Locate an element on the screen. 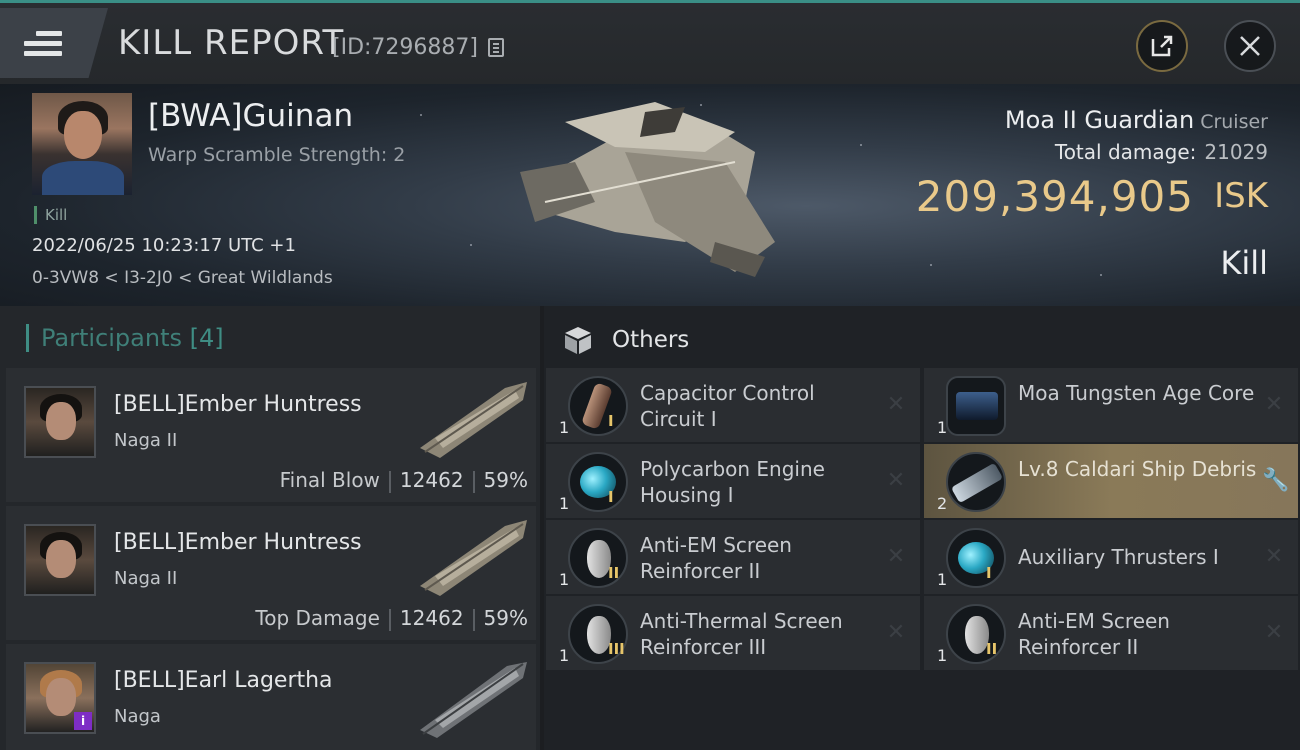 The image size is (1300, 750). info-badge-icon: i is located at coordinates (83, 721).